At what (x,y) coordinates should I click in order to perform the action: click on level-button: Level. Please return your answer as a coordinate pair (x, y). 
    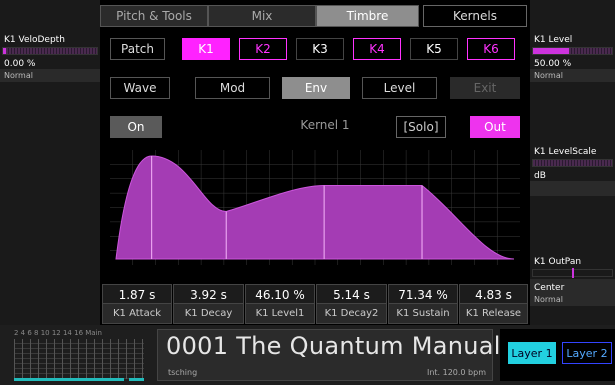
    Looking at the image, I should click on (399, 88).